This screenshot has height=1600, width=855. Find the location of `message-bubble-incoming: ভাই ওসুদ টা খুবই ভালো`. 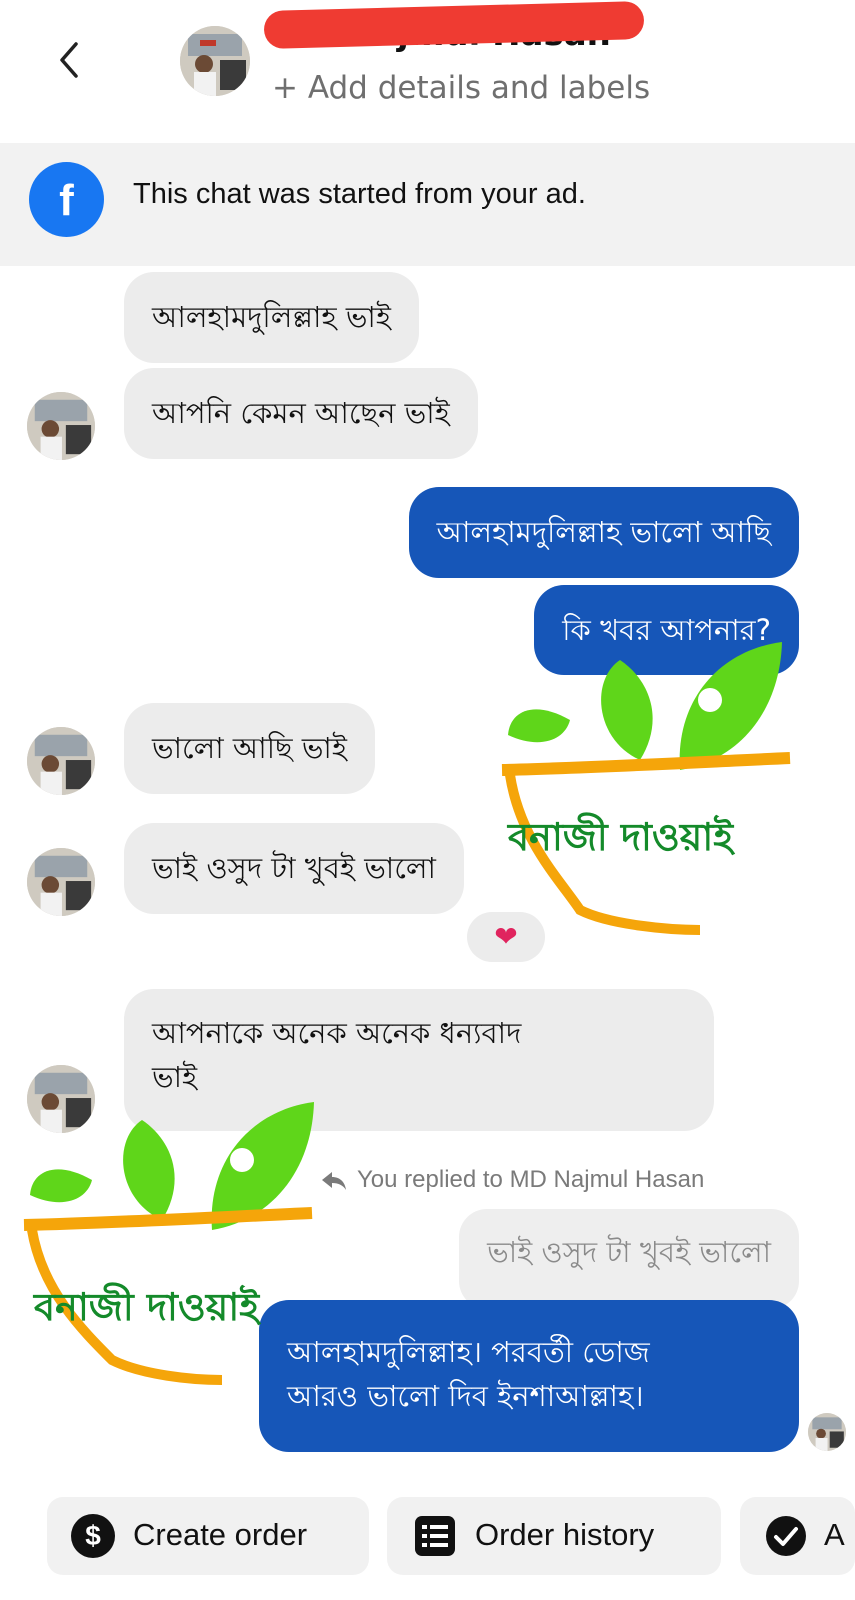

message-bubble-incoming: ভাই ওসুদ টা খুবই ভালো is located at coordinates (294, 868).